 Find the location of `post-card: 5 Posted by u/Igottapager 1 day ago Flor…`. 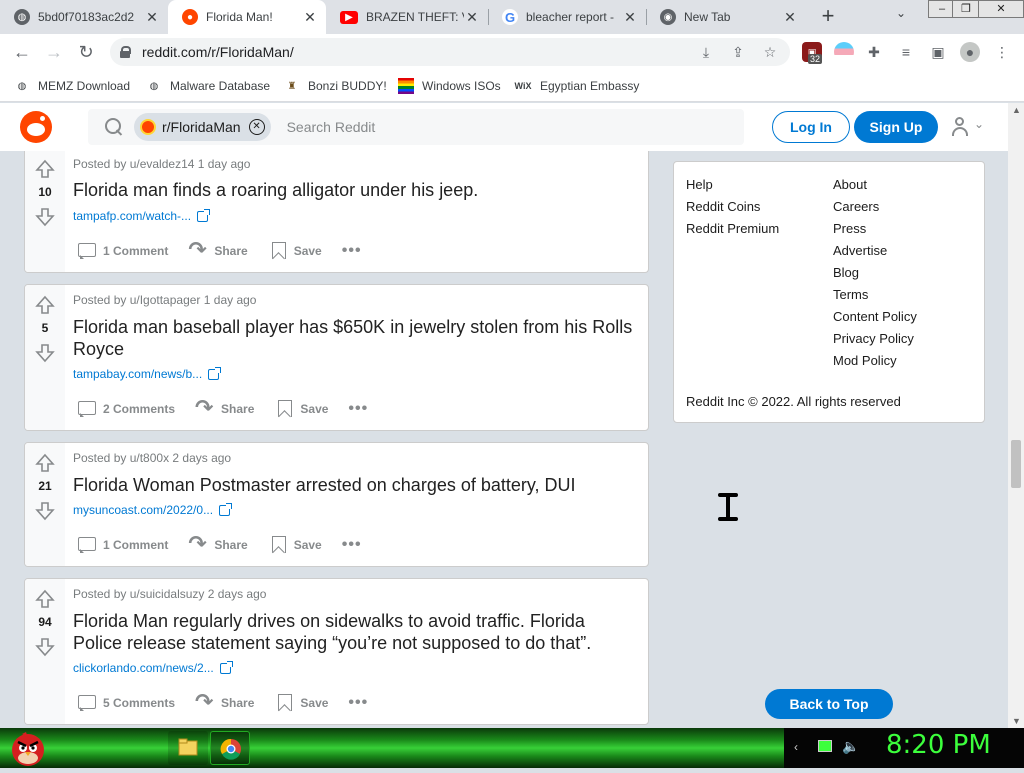

post-card: 5 Posted by u/Igottapager 1 day ago Flor… is located at coordinates (336, 357).